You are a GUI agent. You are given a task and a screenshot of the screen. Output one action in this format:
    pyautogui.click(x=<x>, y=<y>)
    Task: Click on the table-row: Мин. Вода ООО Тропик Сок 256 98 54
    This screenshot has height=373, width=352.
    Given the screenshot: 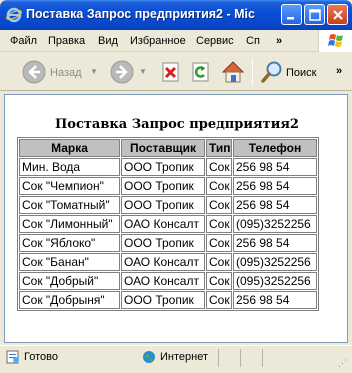 What is the action you would take?
    pyautogui.click(x=168, y=167)
    